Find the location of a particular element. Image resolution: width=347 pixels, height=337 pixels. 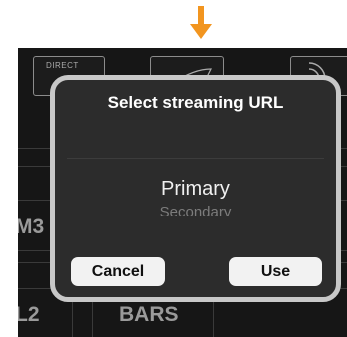

use-button: Use is located at coordinates (275, 271).